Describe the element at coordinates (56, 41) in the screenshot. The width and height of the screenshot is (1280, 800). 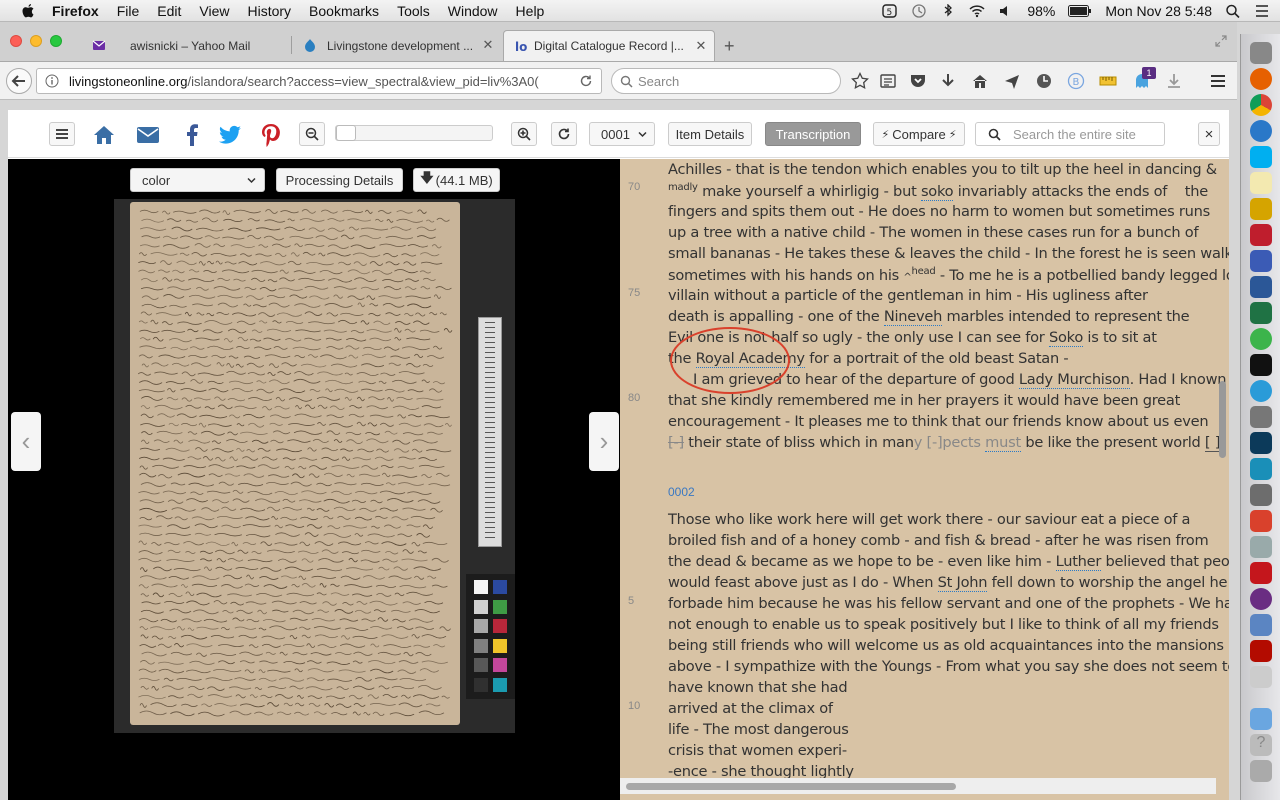
I see `zoom-window-button` at that location.